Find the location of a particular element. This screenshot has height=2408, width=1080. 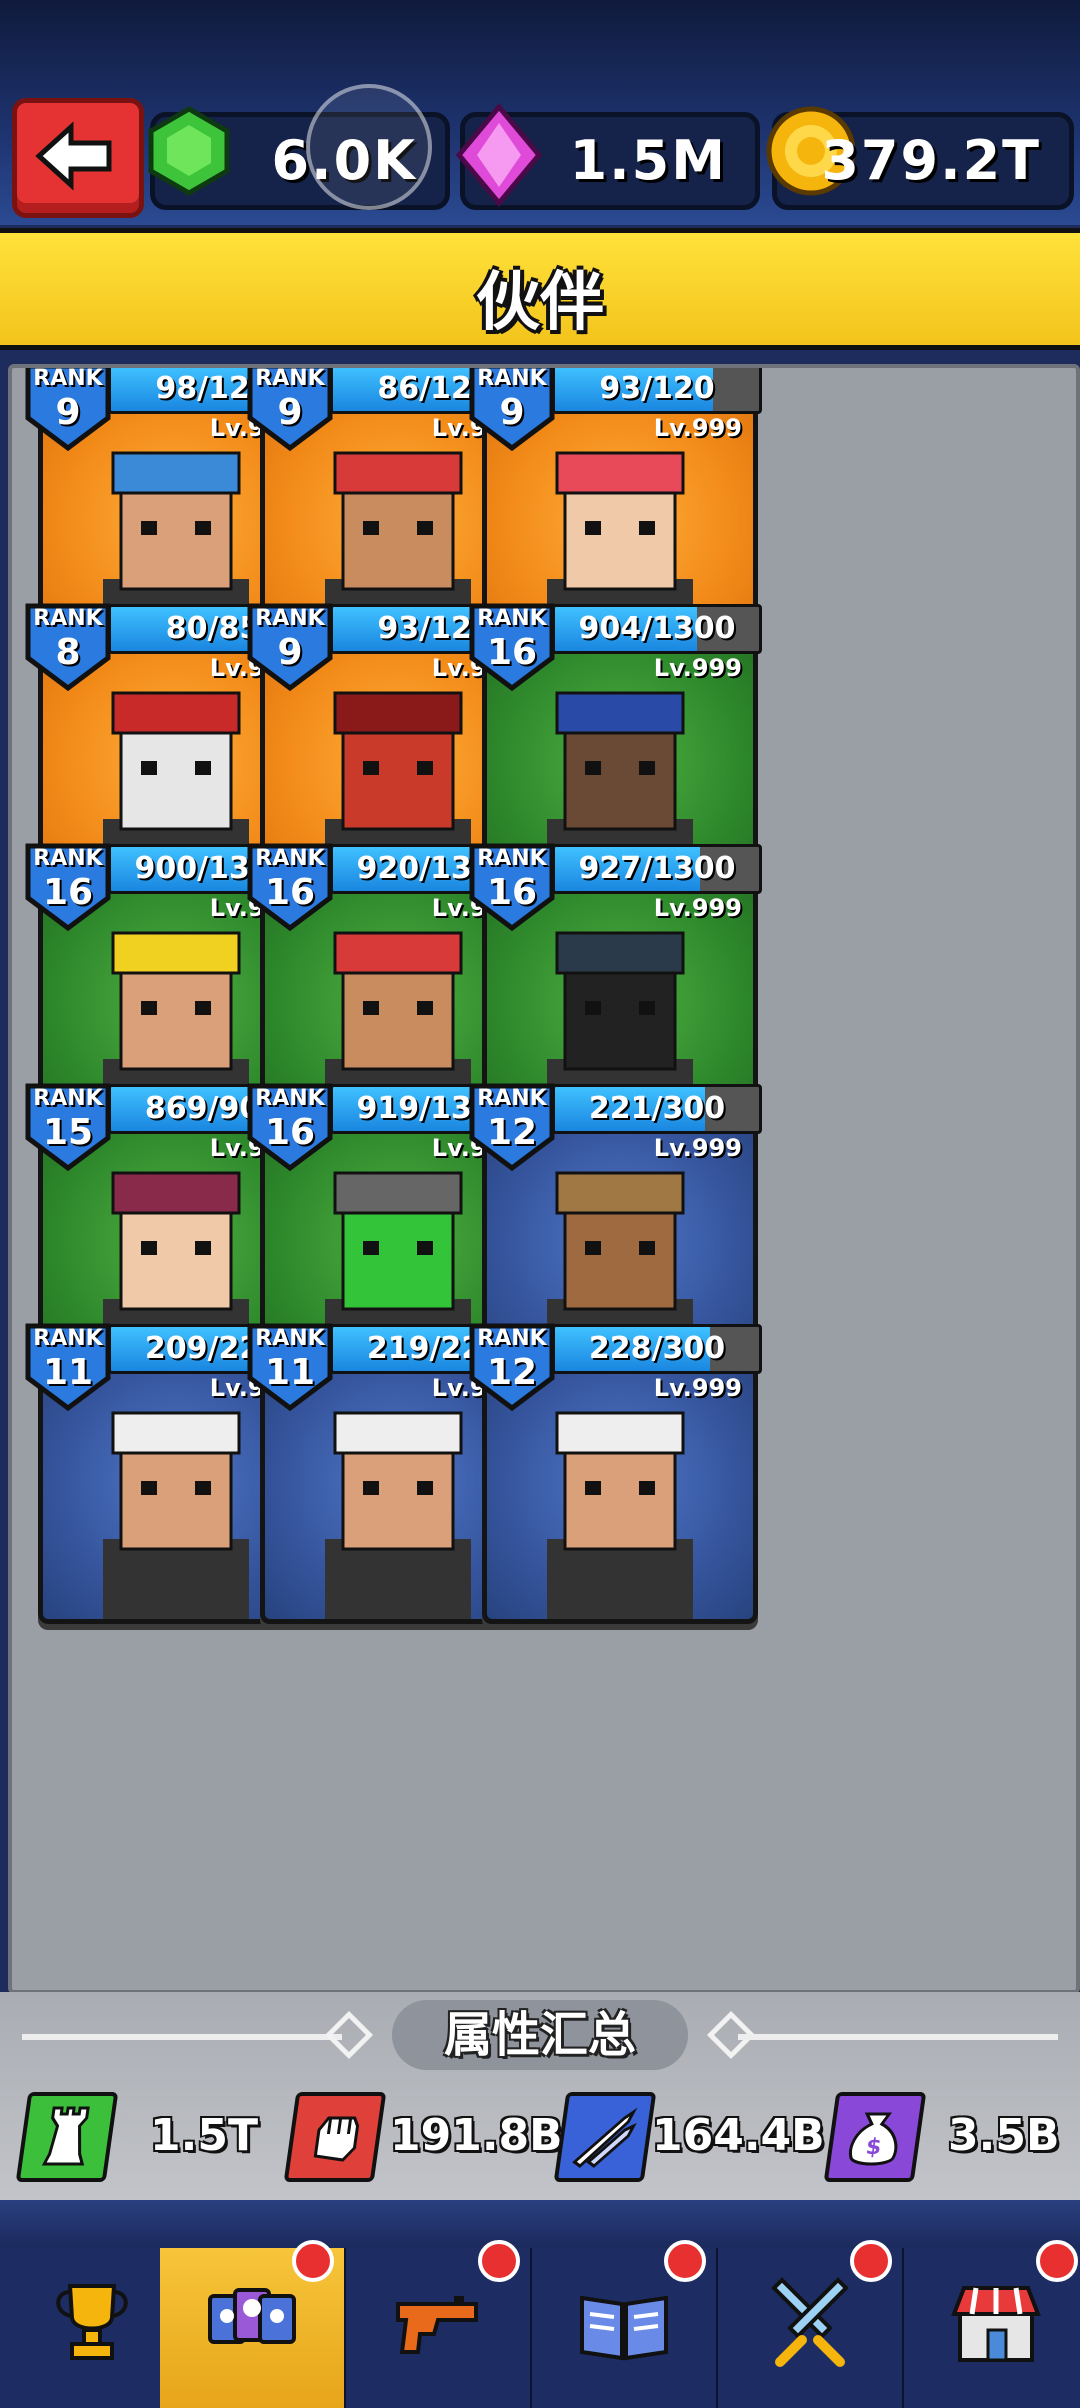

fist-icon is located at coordinates (335, 2137).